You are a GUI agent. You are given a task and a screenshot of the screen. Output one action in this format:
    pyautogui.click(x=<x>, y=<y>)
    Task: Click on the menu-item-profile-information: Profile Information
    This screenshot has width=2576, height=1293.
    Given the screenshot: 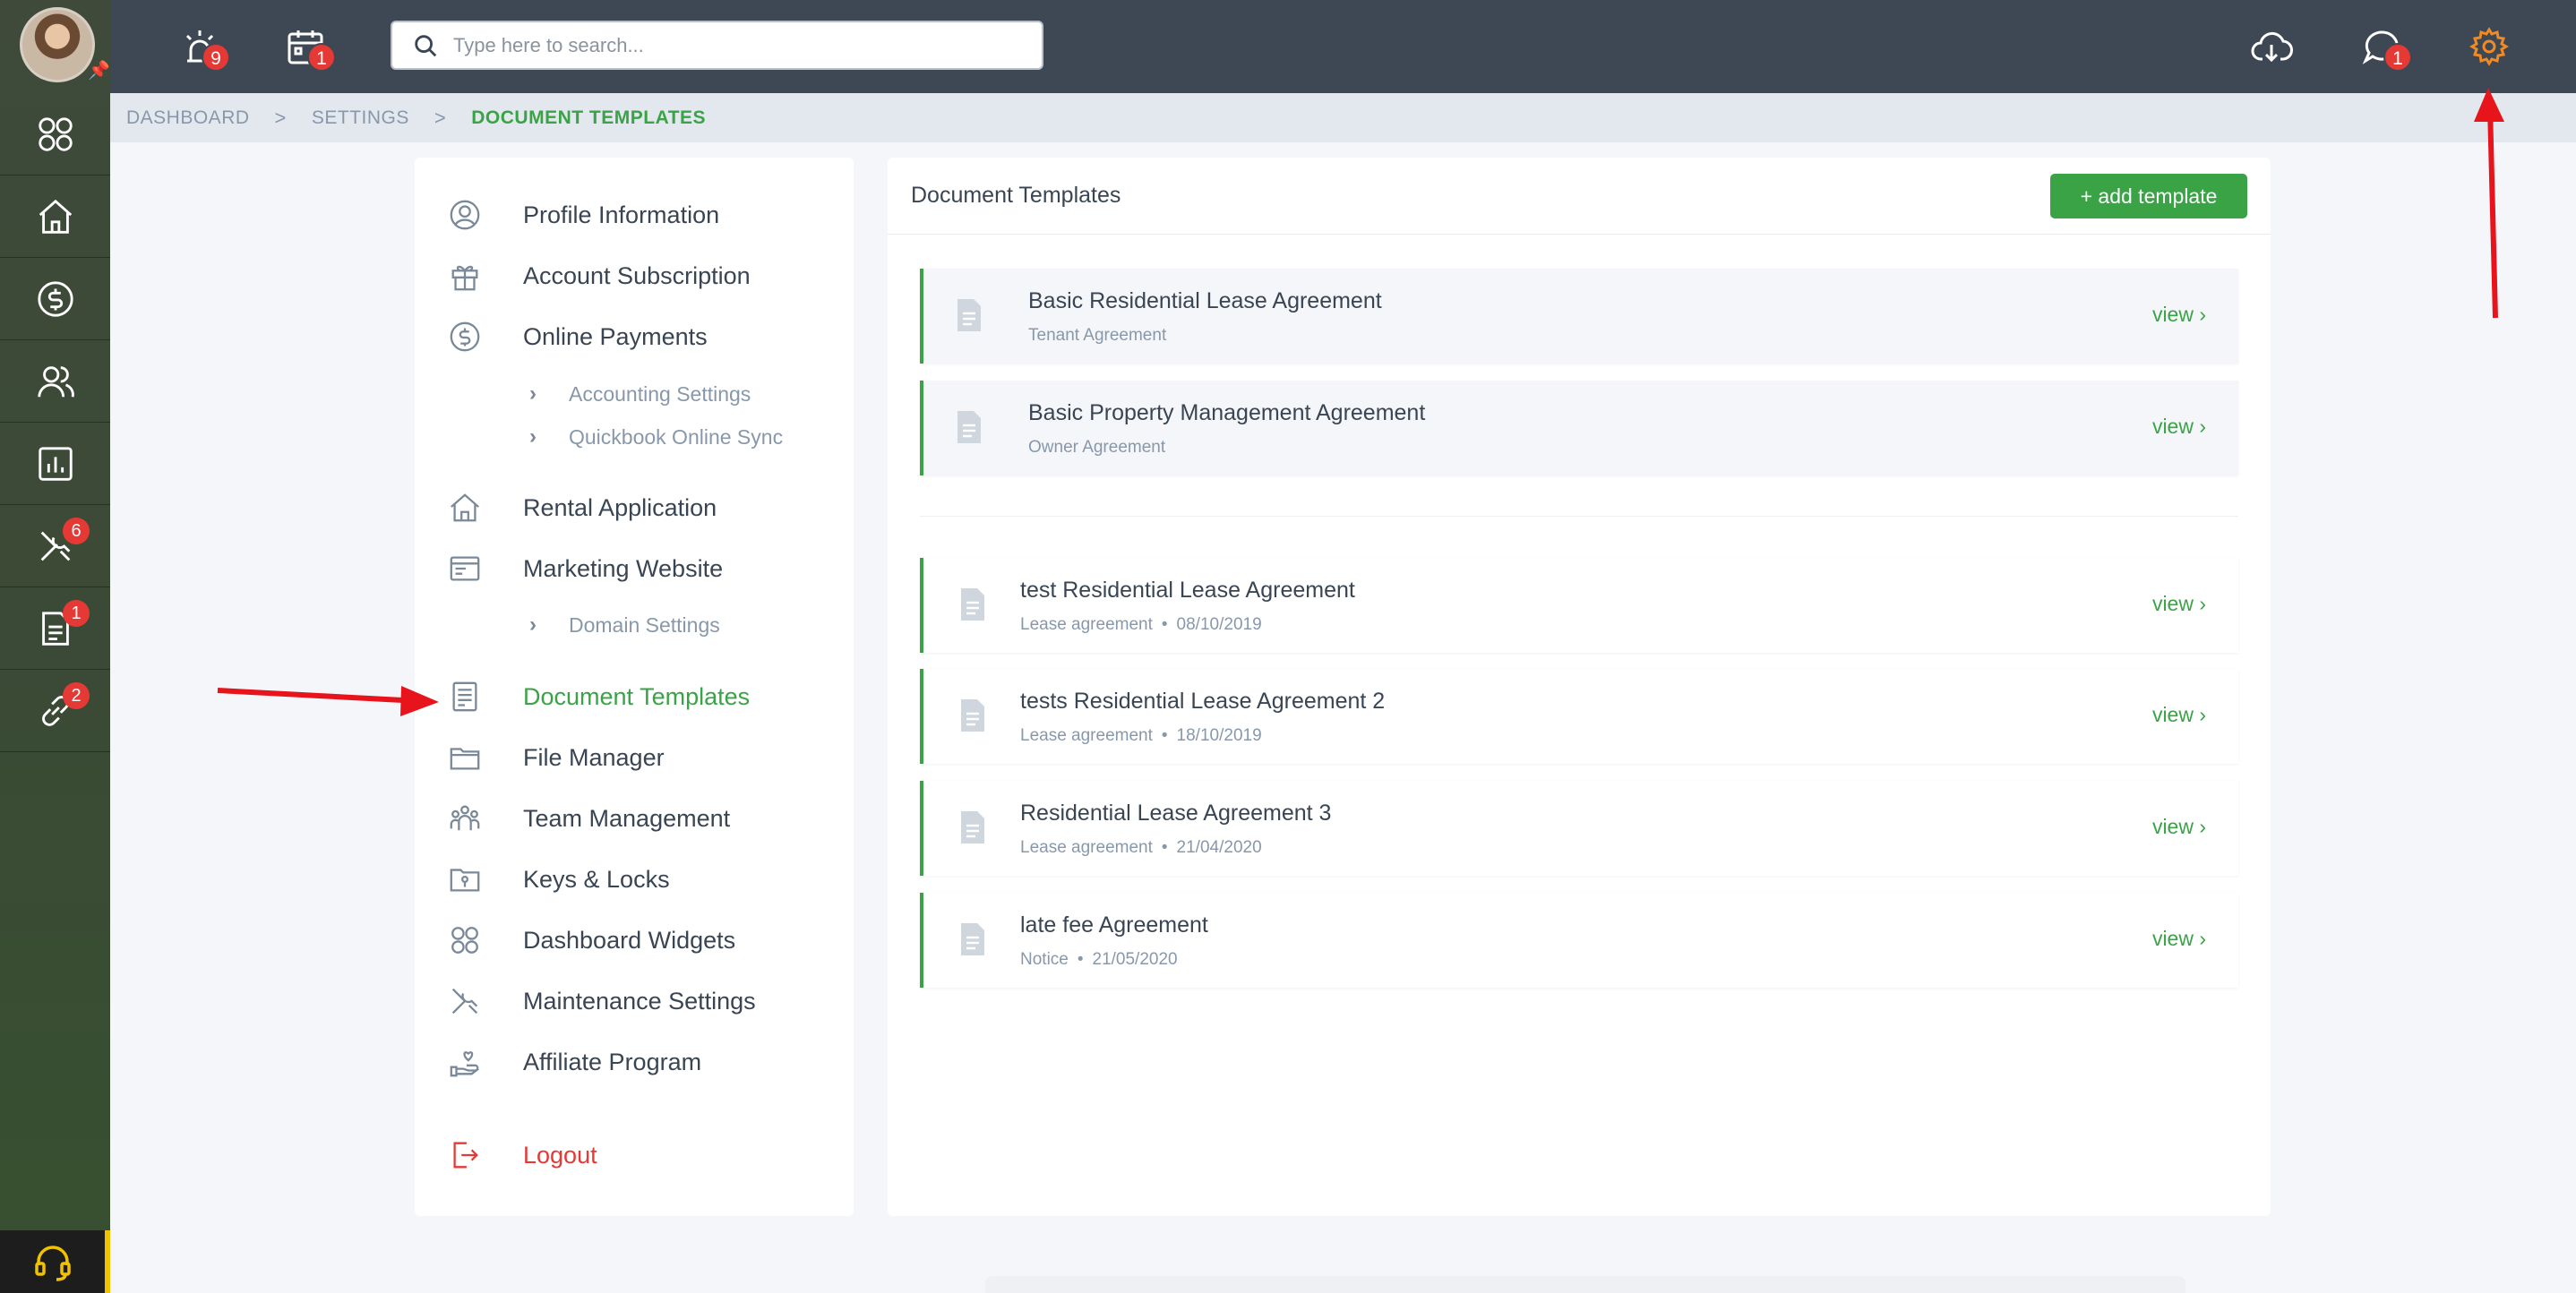 What is the action you would take?
    pyautogui.click(x=583, y=214)
    